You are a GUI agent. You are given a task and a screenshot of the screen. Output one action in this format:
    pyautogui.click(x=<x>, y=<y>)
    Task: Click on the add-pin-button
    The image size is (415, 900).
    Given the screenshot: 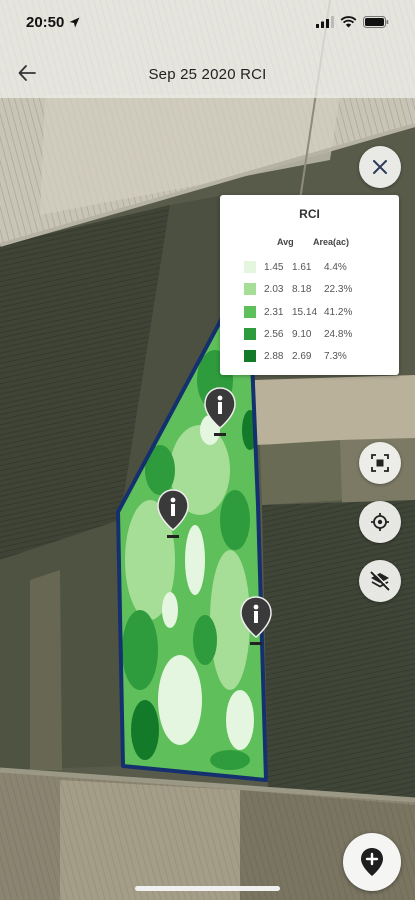 What is the action you would take?
    pyautogui.click(x=372, y=862)
    